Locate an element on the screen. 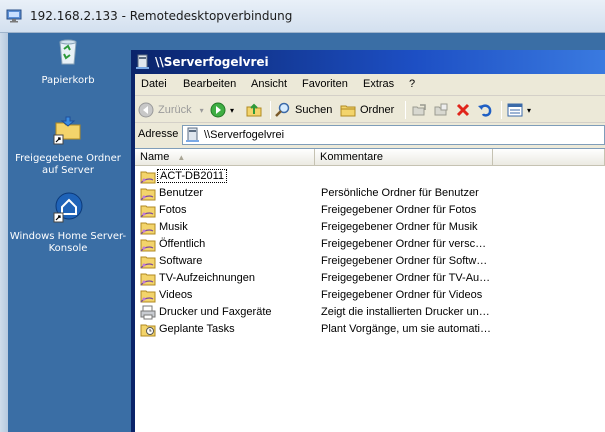  row-name: TV-Aufzeichnungen is located at coordinates (207, 278).